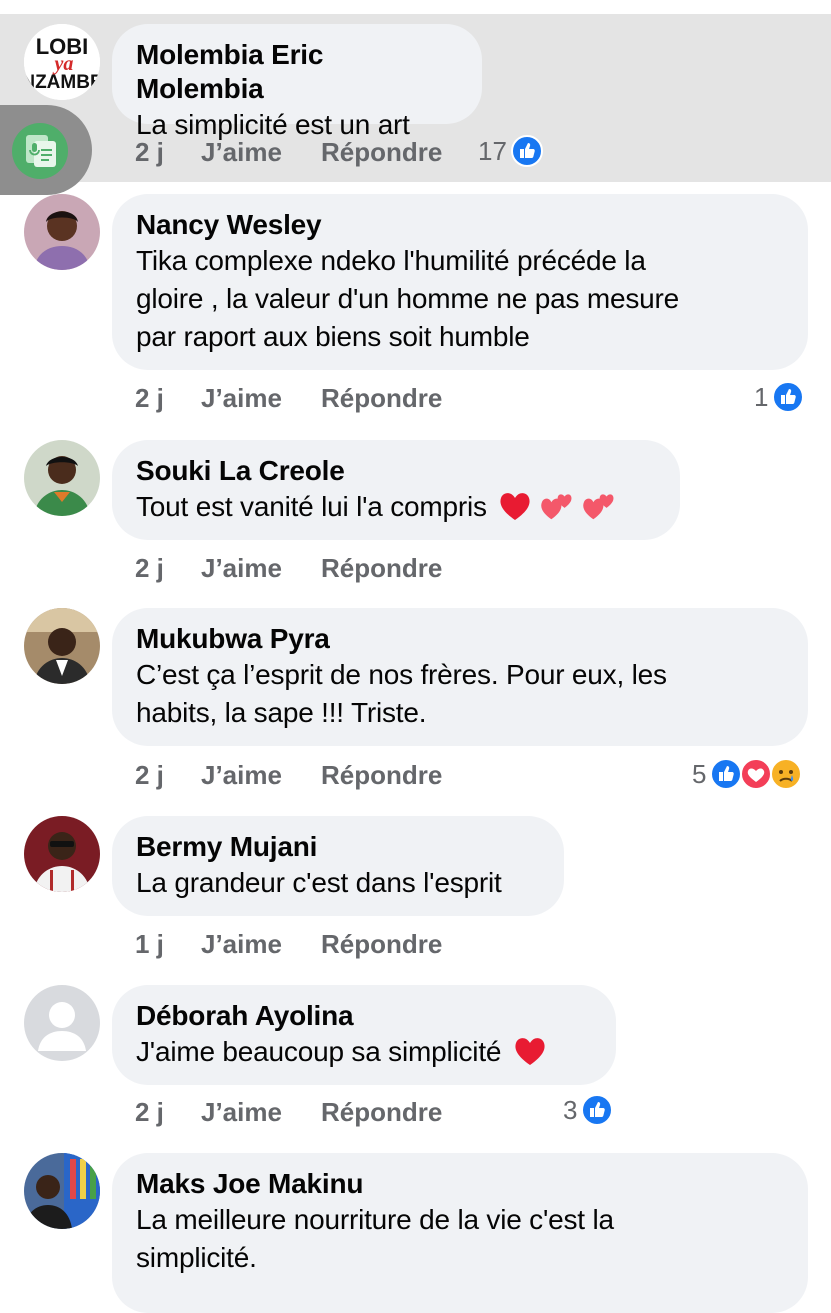 This screenshot has width=831, height=1313. I want to click on floating-action-button, so click(46, 150).